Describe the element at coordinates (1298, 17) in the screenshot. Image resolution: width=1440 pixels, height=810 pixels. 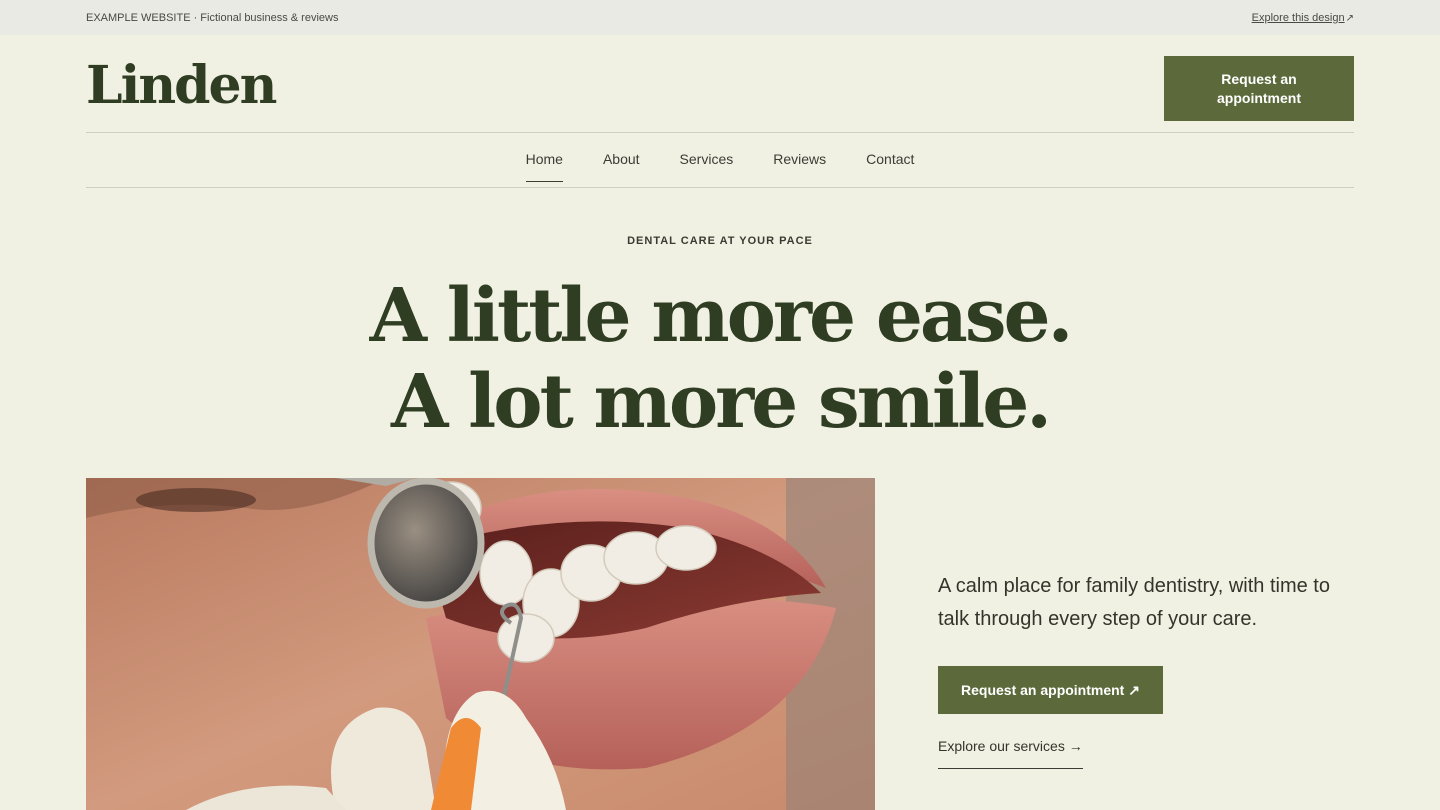
I see `explore-design-label: Explore this design` at that location.